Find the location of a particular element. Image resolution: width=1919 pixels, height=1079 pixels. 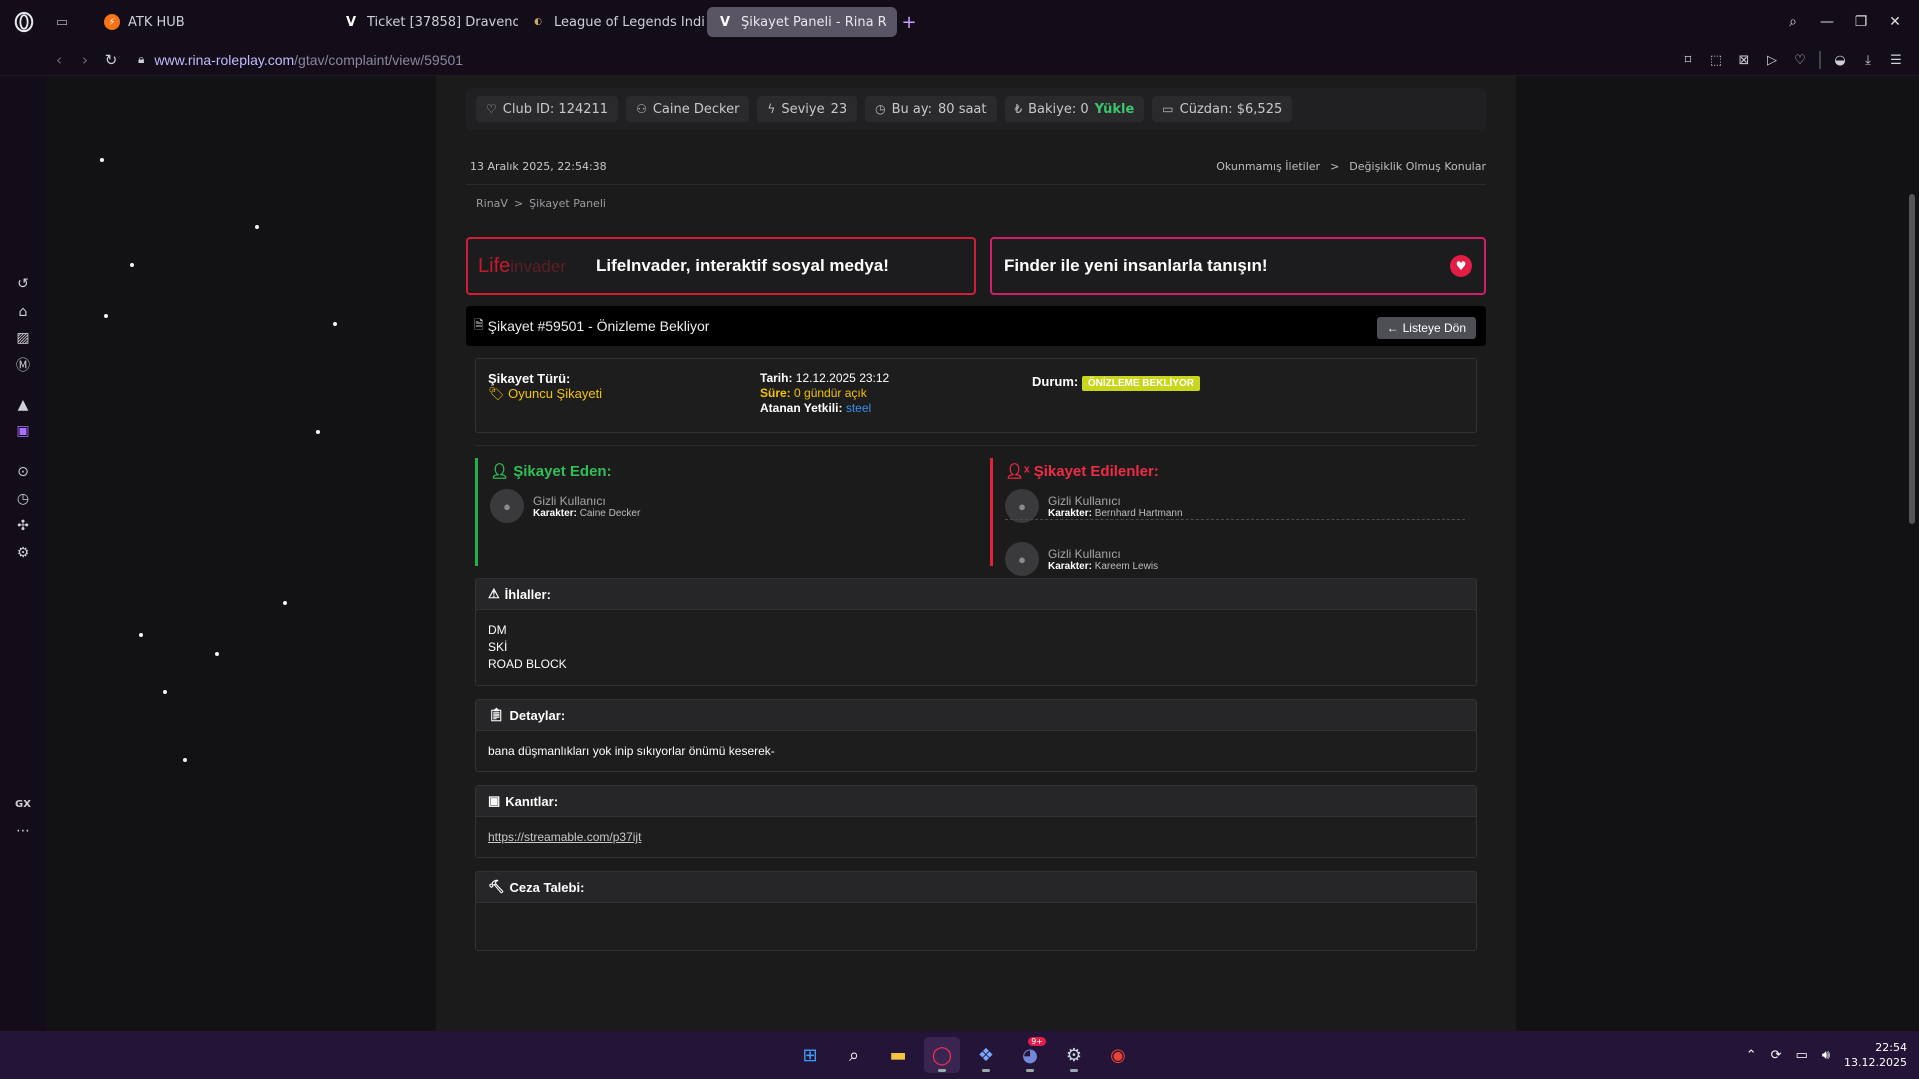

tab-atk-hub: ⚡ ATK HUB is located at coordinates (191, 22).